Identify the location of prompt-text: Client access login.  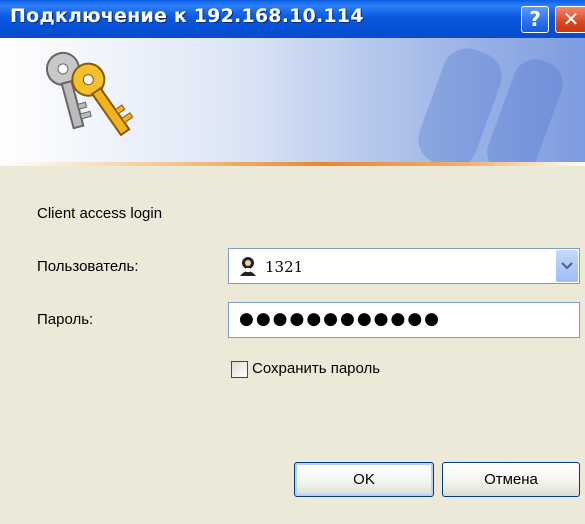
(100, 213).